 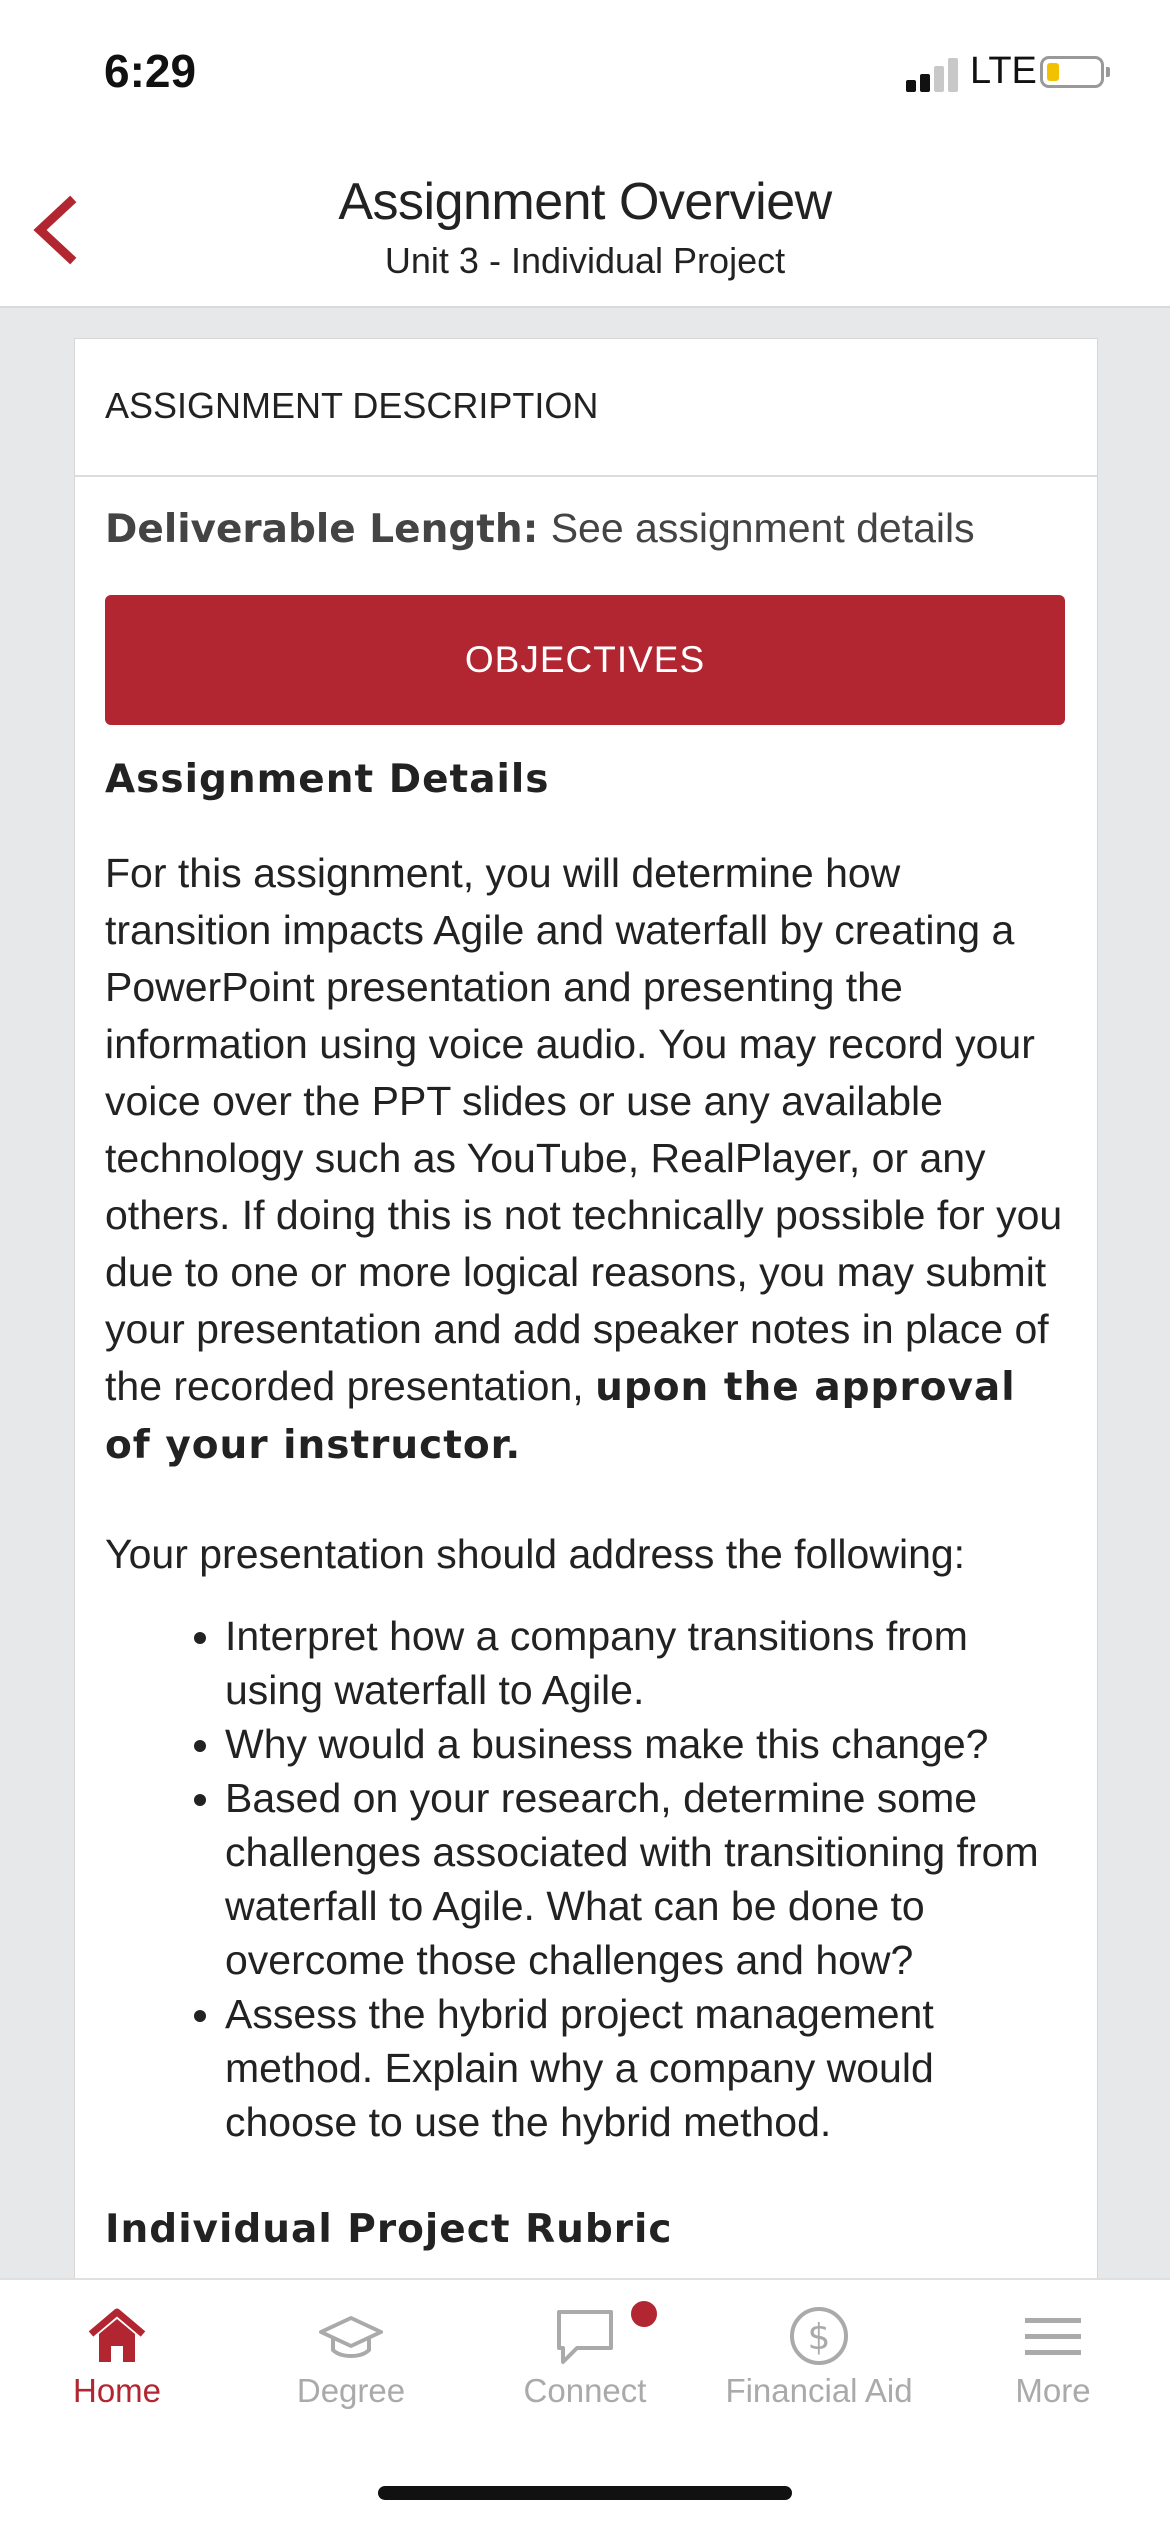 What do you see at coordinates (117, 2335) in the screenshot?
I see `home-icon` at bounding box center [117, 2335].